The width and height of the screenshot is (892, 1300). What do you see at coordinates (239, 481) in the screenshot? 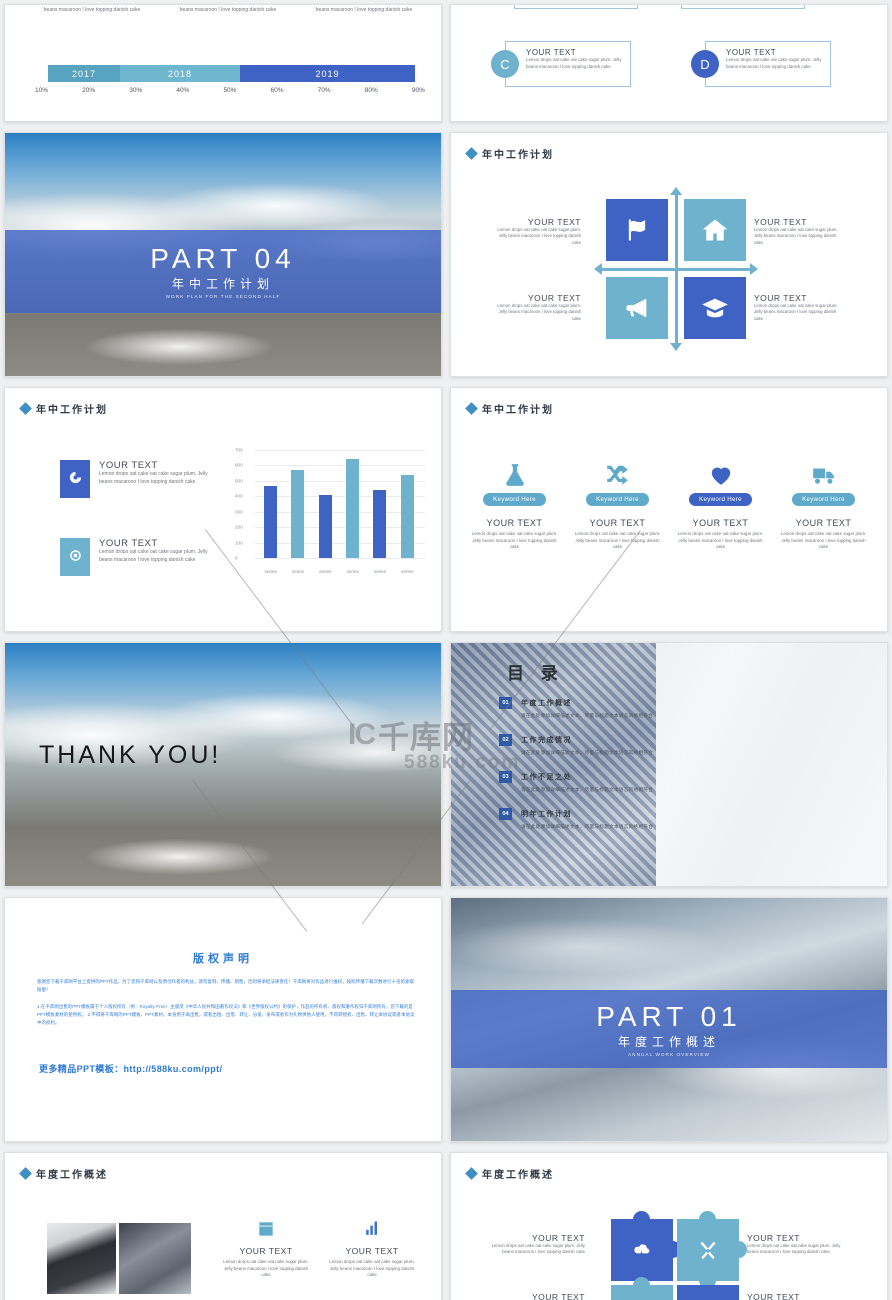
I see `chart-y-tick: 500` at bounding box center [239, 481].